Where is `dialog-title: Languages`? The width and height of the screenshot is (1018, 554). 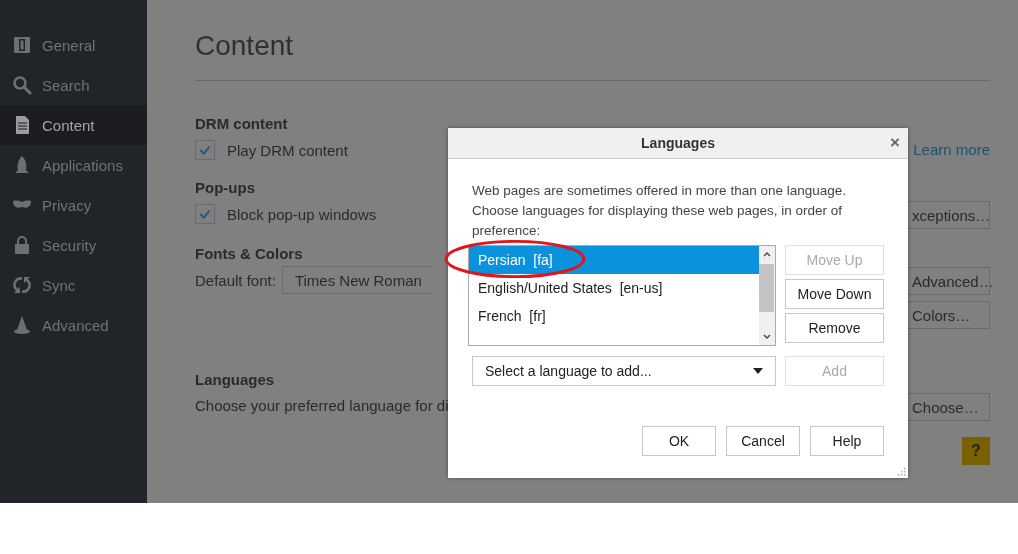
dialog-title: Languages is located at coordinates (678, 143).